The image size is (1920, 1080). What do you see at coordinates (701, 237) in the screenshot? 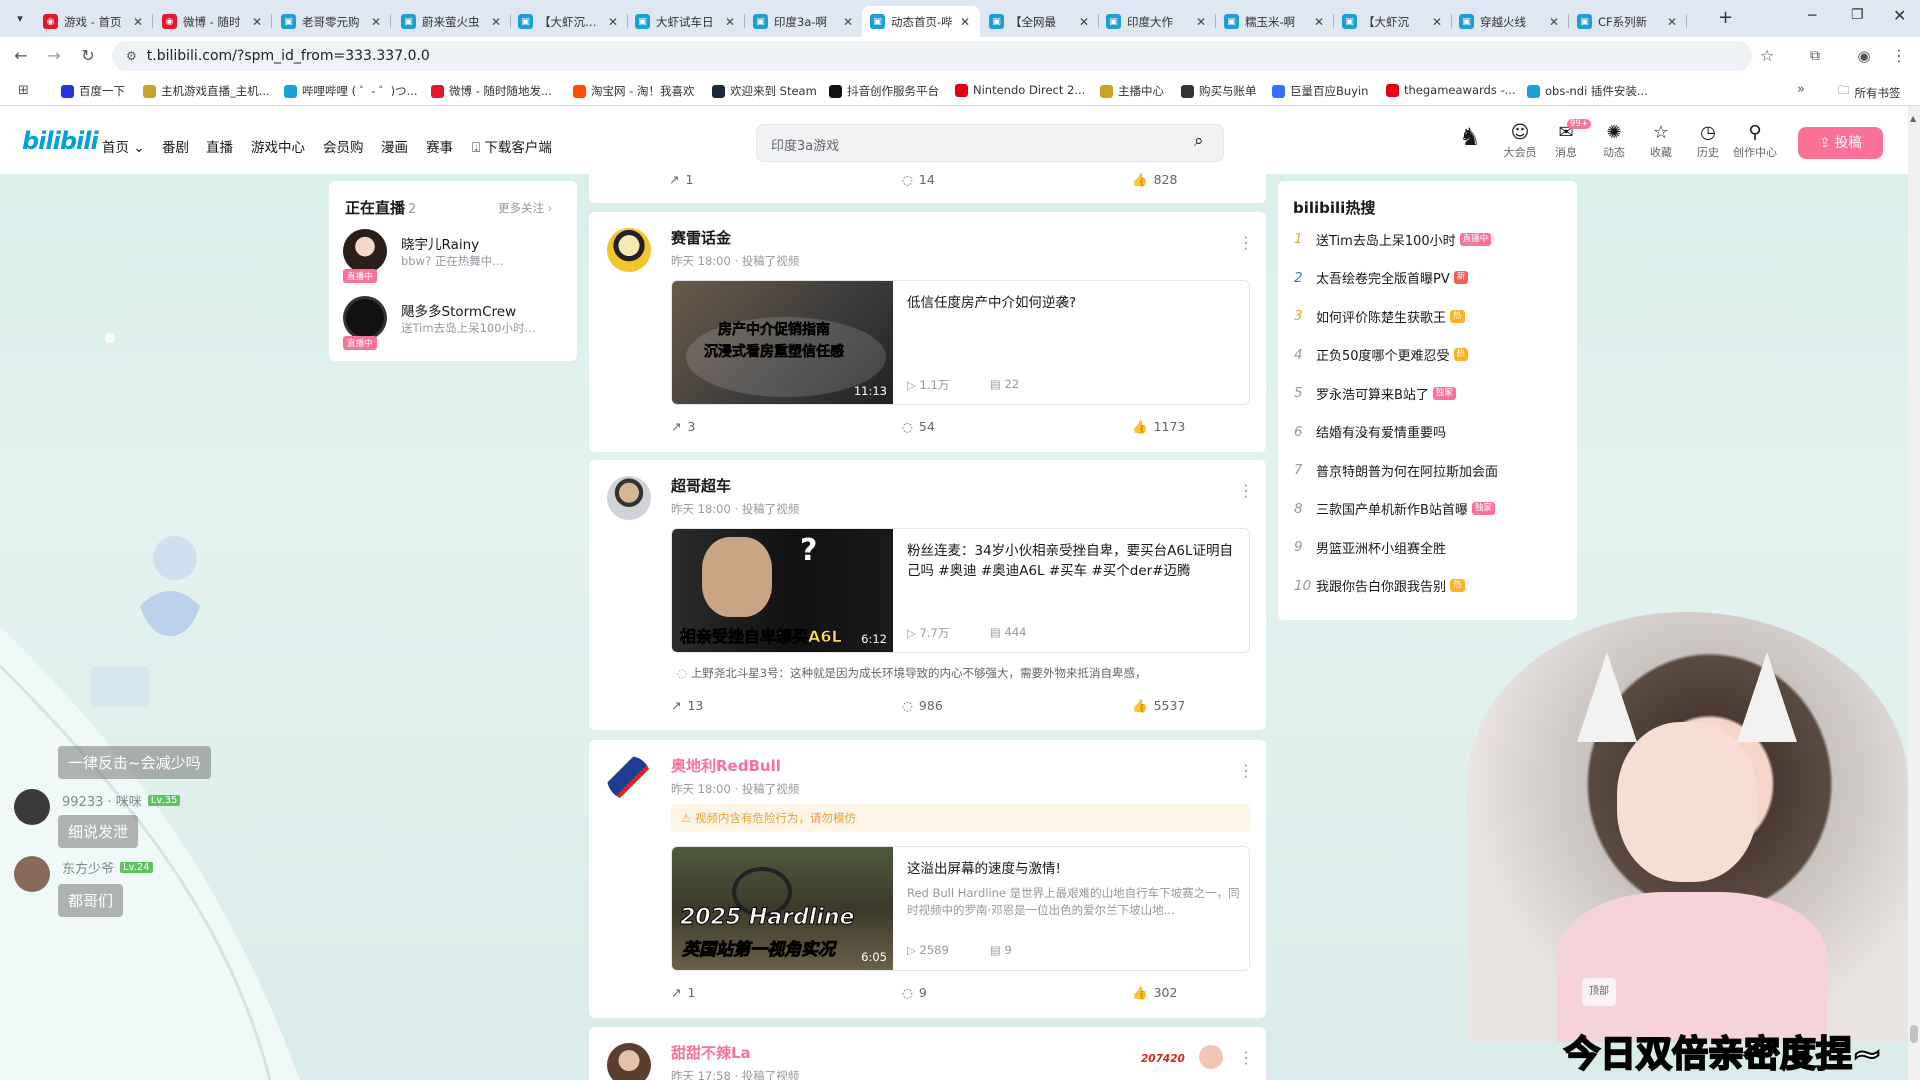
I see `post-username: 赛雷话金` at bounding box center [701, 237].